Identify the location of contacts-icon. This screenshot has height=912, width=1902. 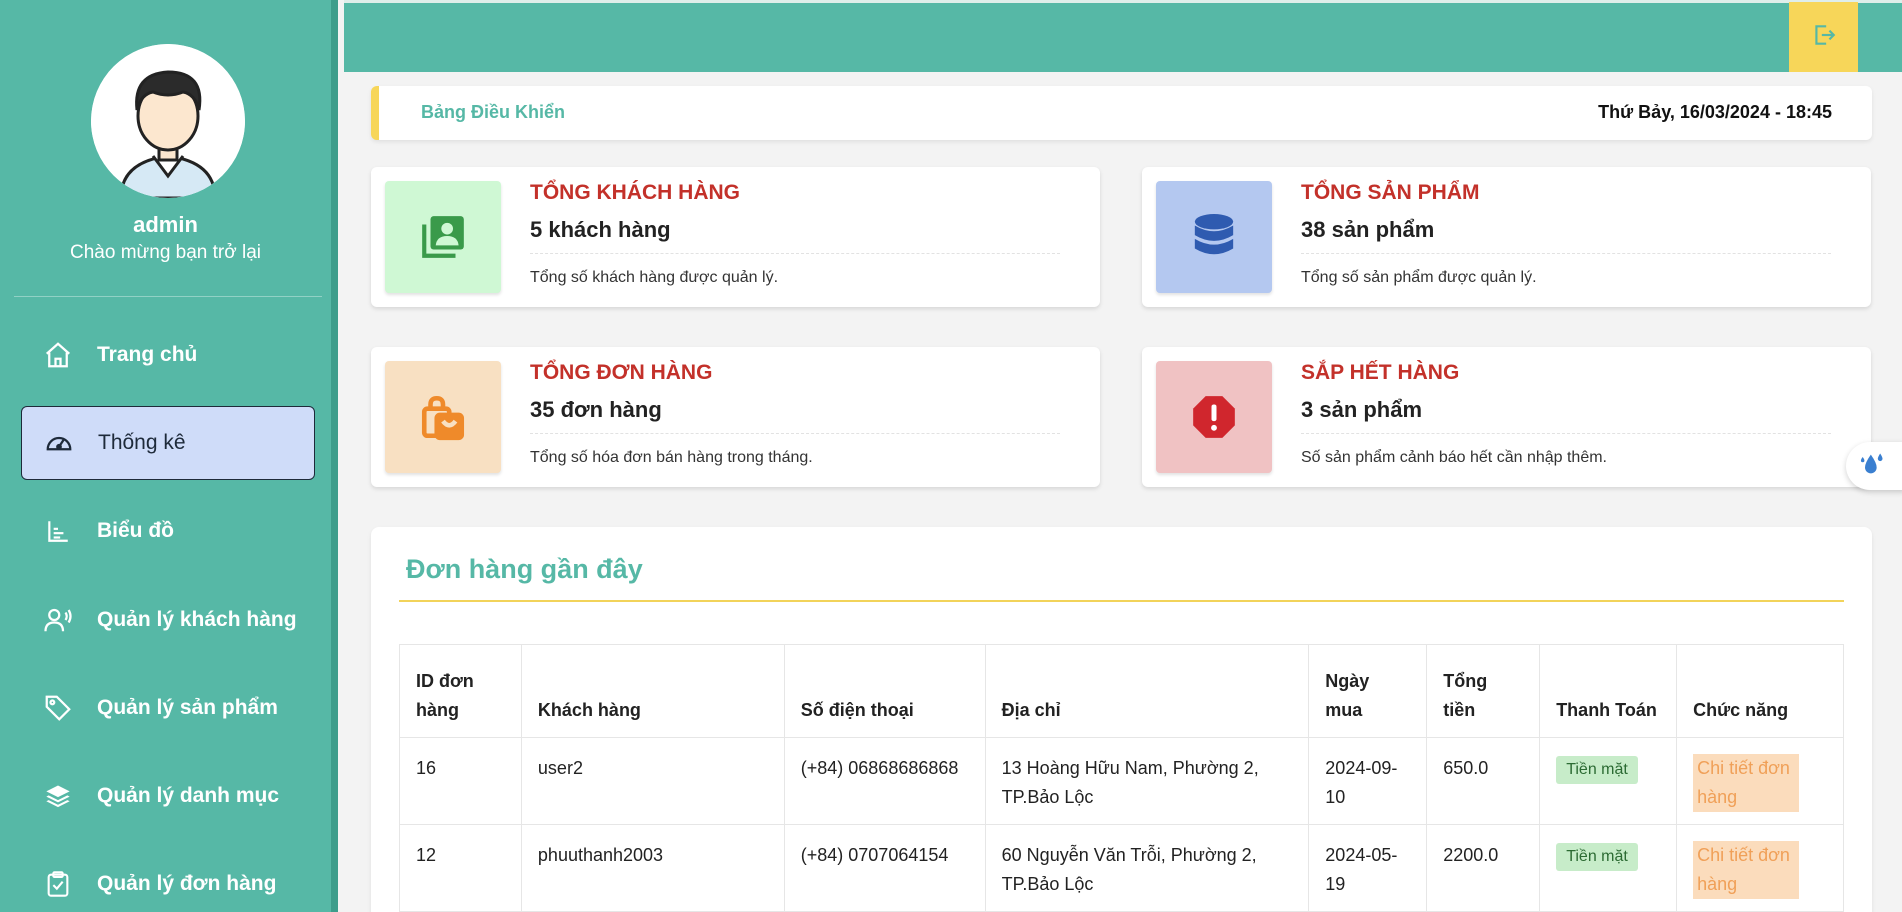
(443, 237).